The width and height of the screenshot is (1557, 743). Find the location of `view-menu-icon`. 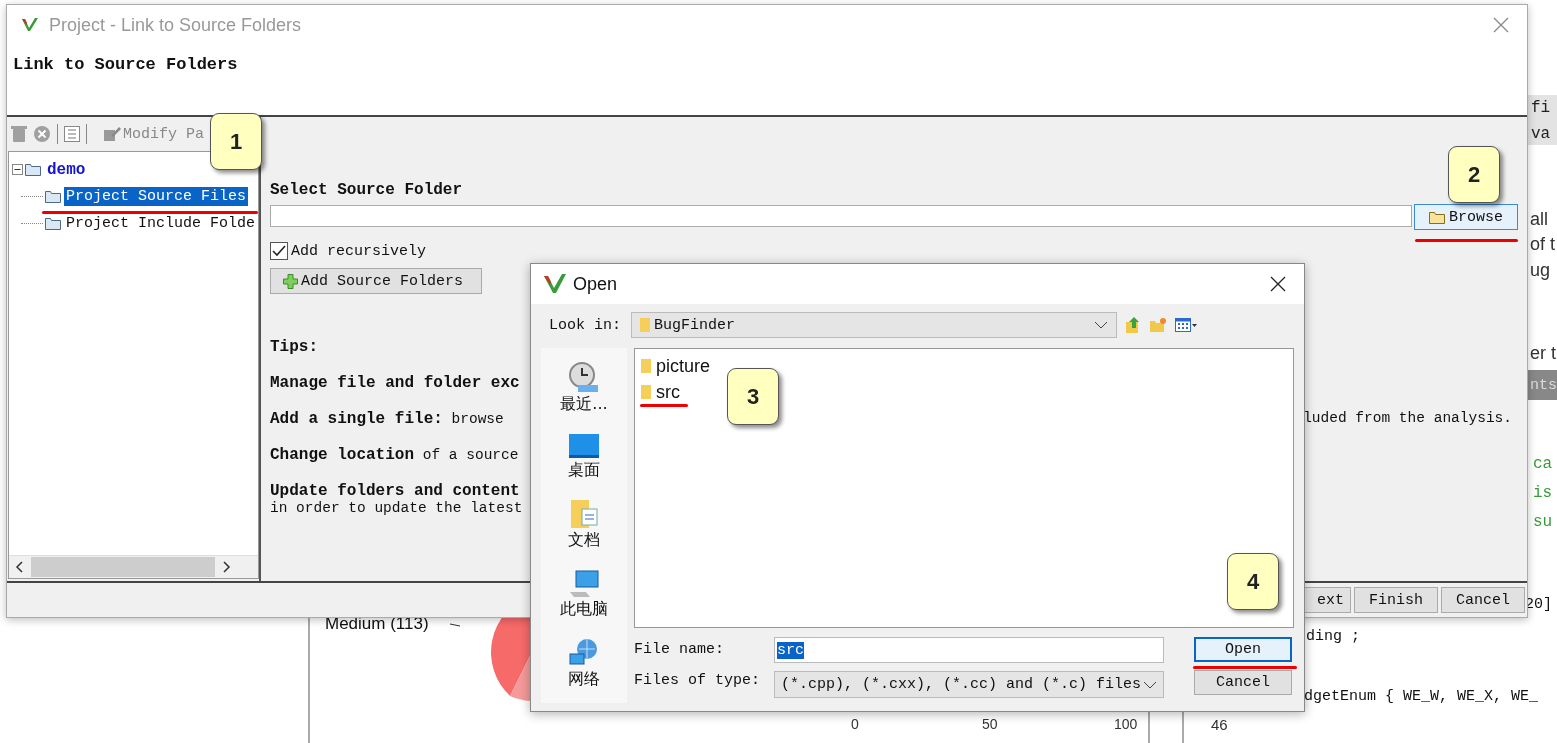

view-menu-icon is located at coordinates (1186, 325).